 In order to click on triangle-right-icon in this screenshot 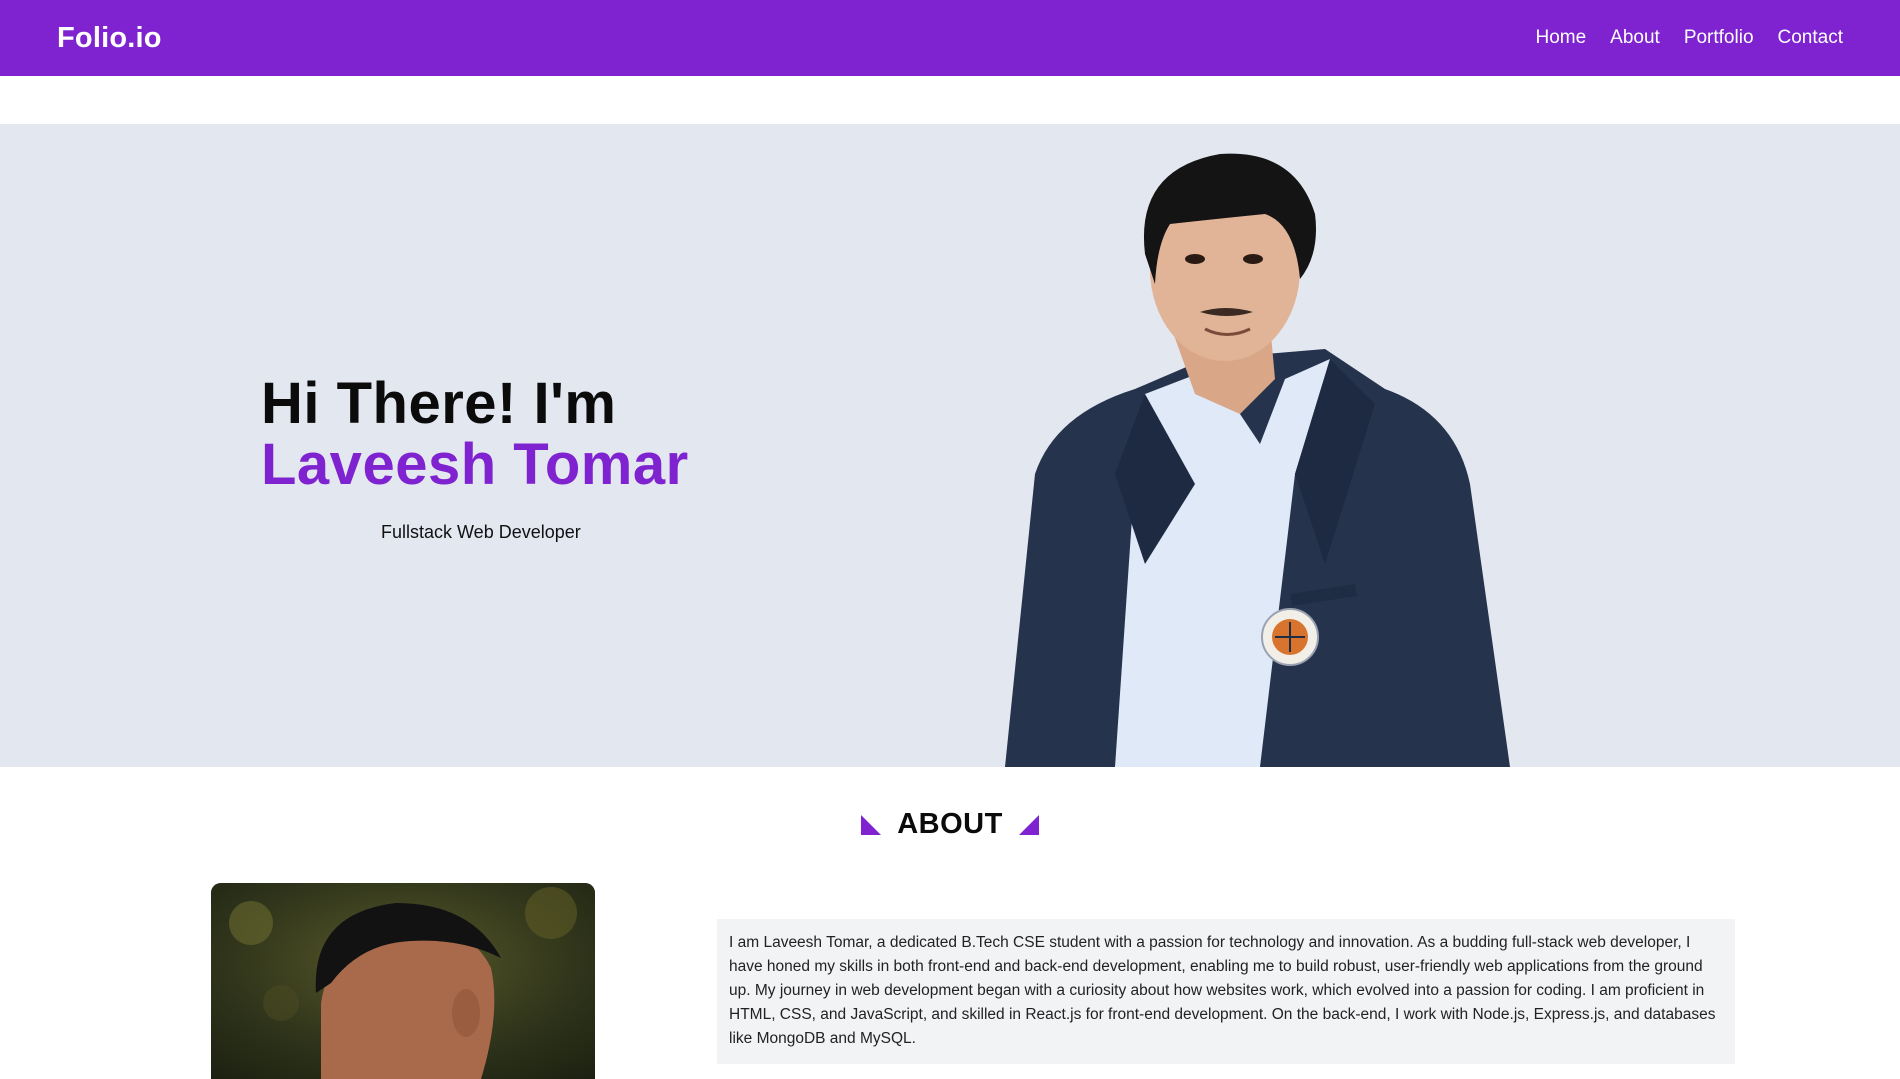, I will do `click(1028, 824)`.